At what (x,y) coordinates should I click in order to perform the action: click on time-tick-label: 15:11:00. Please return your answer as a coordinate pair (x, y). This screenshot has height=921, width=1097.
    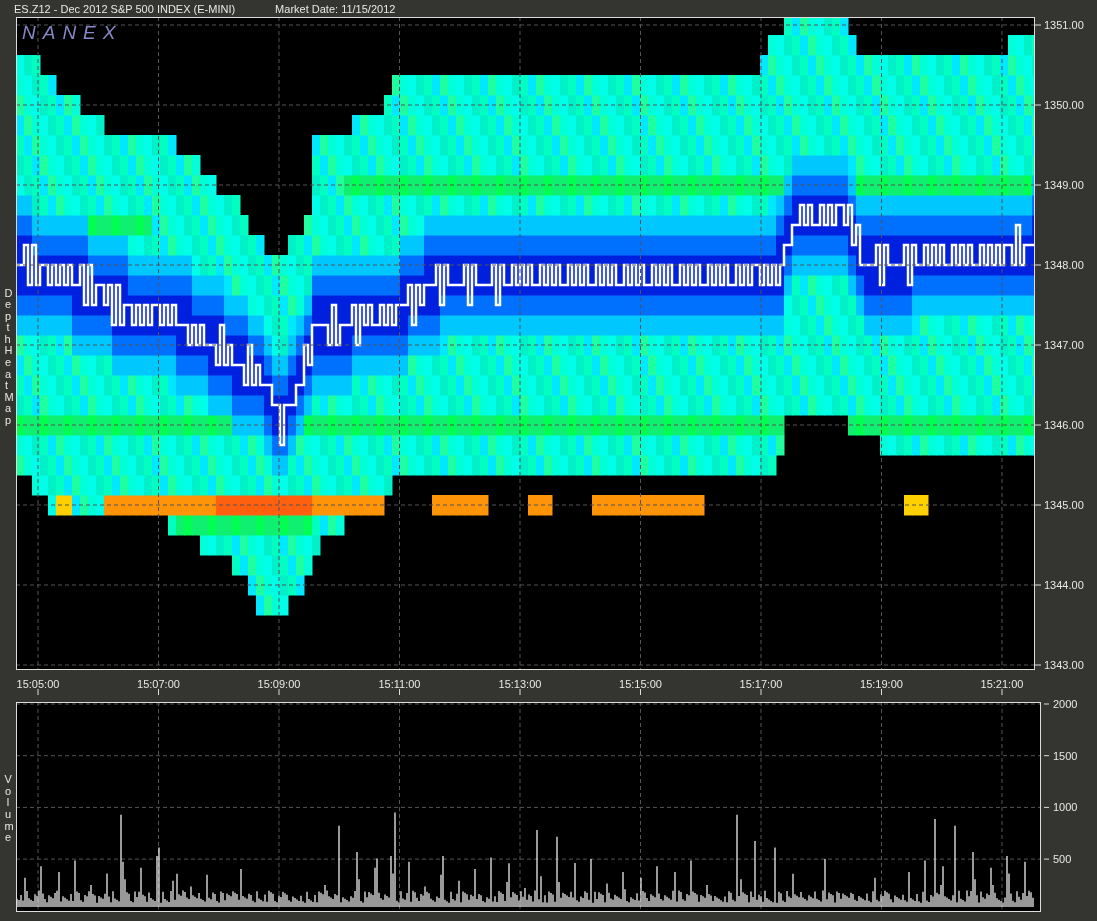
    Looking at the image, I should click on (399, 684).